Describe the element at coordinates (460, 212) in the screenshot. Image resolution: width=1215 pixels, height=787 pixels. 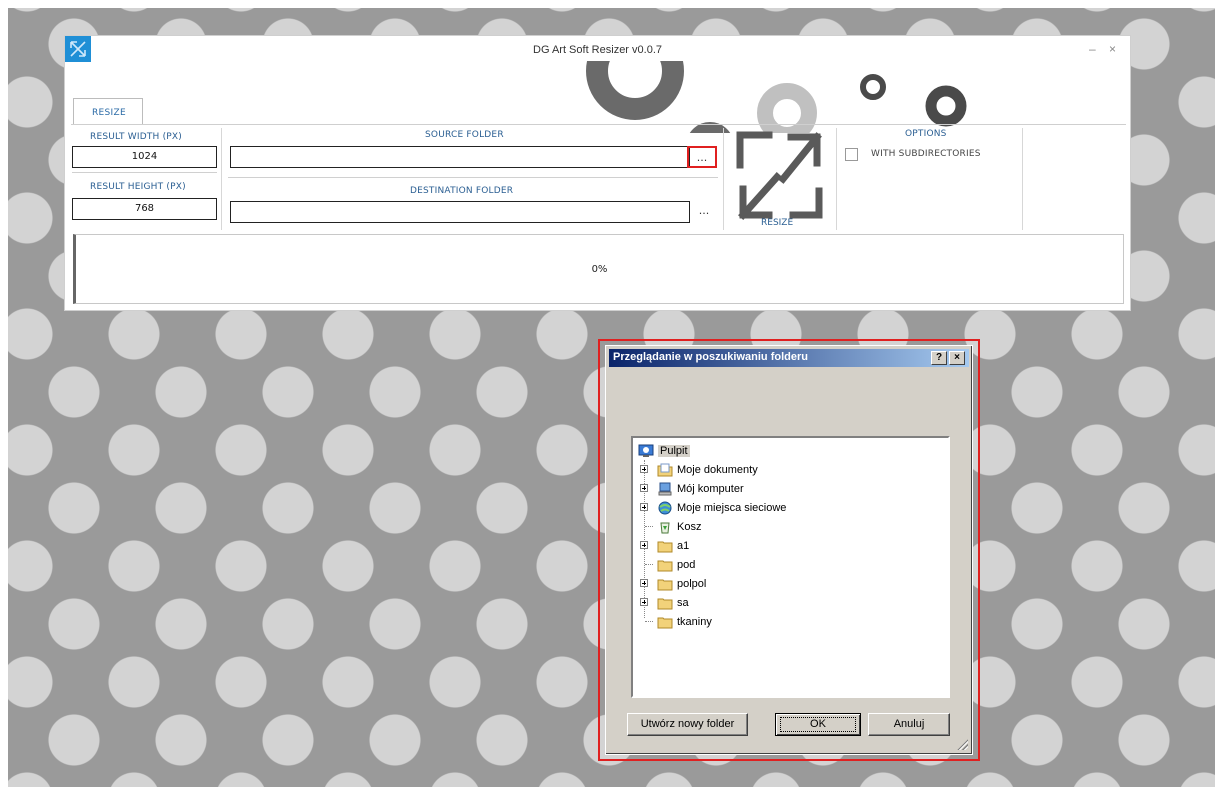
I see `destination-folder-input` at that location.